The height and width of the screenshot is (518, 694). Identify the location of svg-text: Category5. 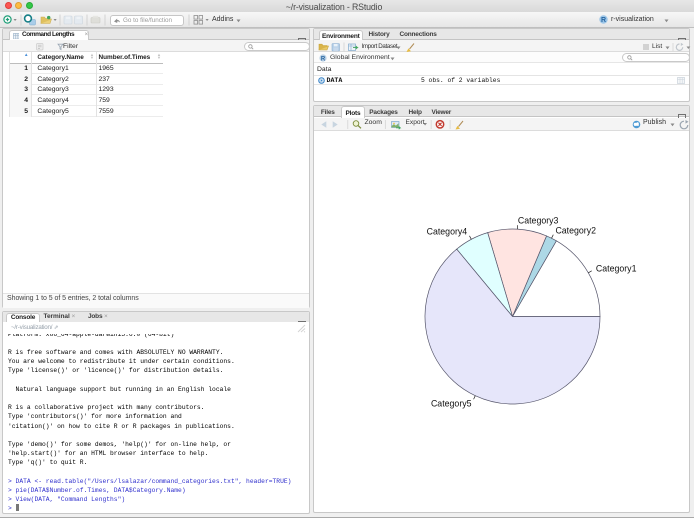
(451, 404).